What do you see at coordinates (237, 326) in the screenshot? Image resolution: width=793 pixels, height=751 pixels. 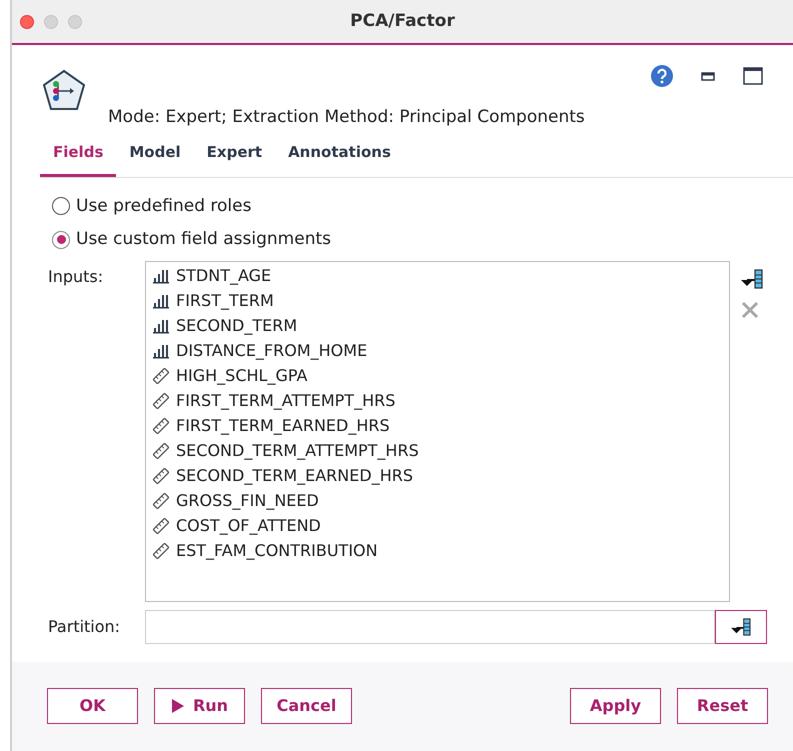 I see `field-name: SECOND_TERM` at bounding box center [237, 326].